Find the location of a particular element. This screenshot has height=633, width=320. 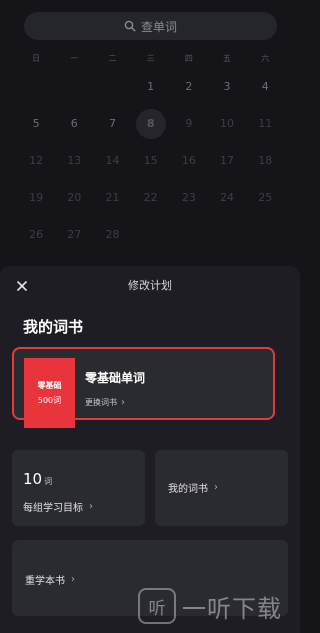

my-books-card: 我的词书 › is located at coordinates (221, 488).